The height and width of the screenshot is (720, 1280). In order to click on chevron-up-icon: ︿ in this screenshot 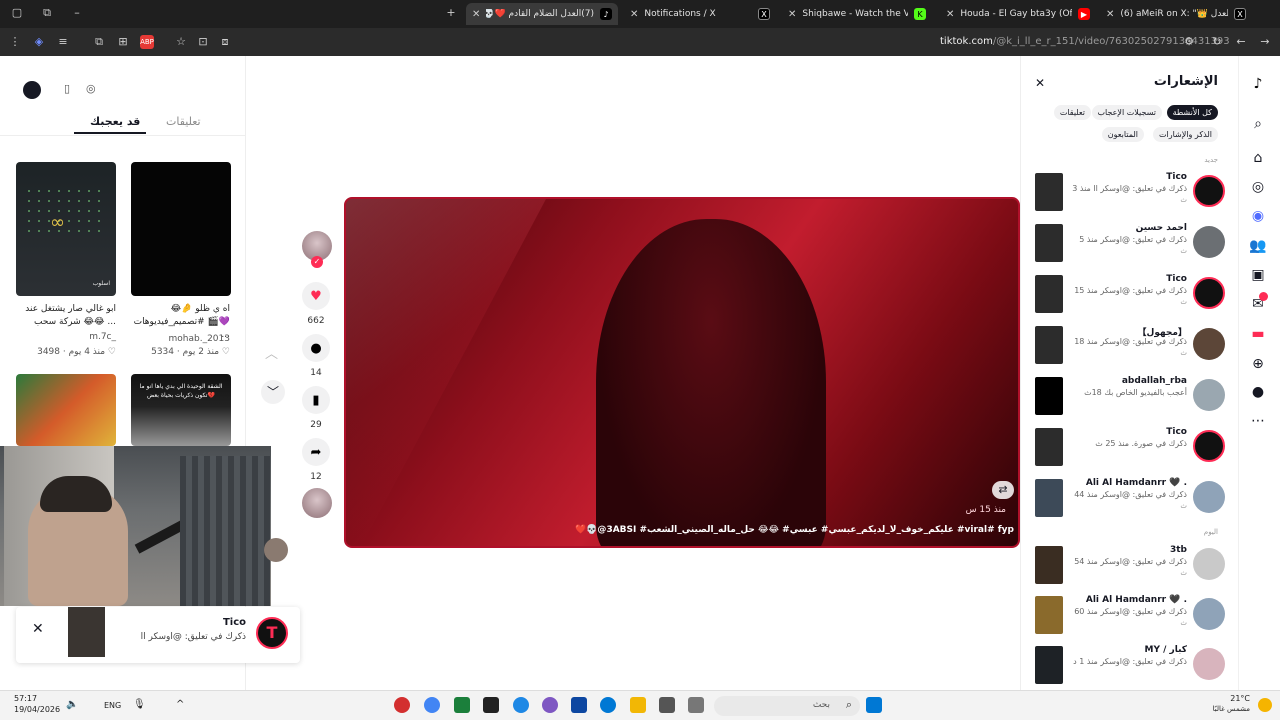, I will do `click(271, 352)`.